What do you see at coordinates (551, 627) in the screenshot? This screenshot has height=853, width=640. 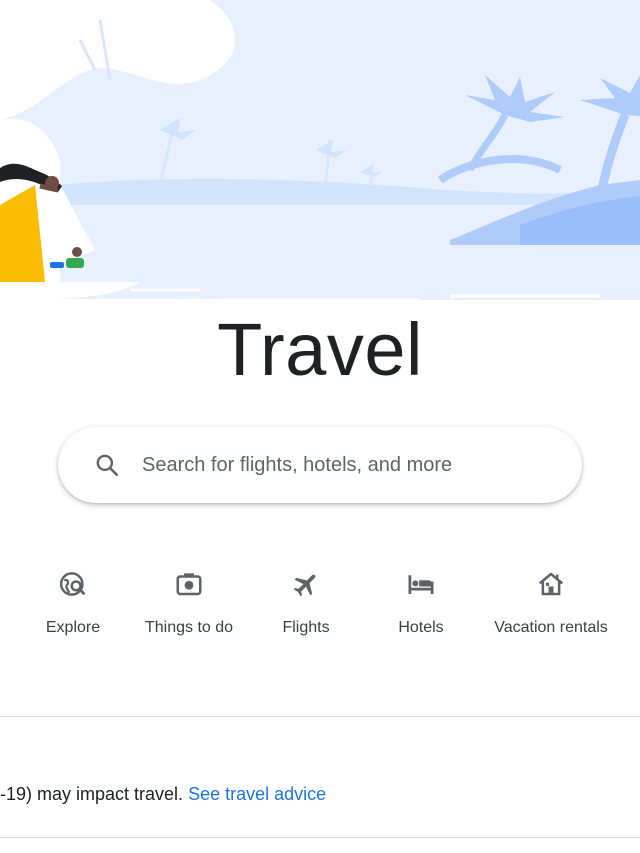 I see `category-label: Vacation rentals` at bounding box center [551, 627].